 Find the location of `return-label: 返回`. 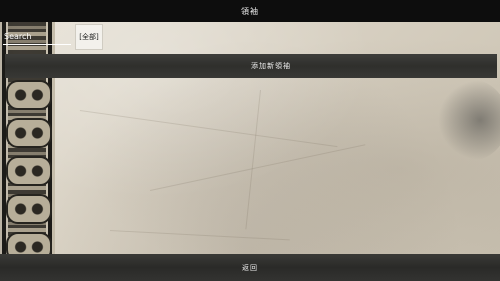

return-label: 返回 is located at coordinates (250, 267).